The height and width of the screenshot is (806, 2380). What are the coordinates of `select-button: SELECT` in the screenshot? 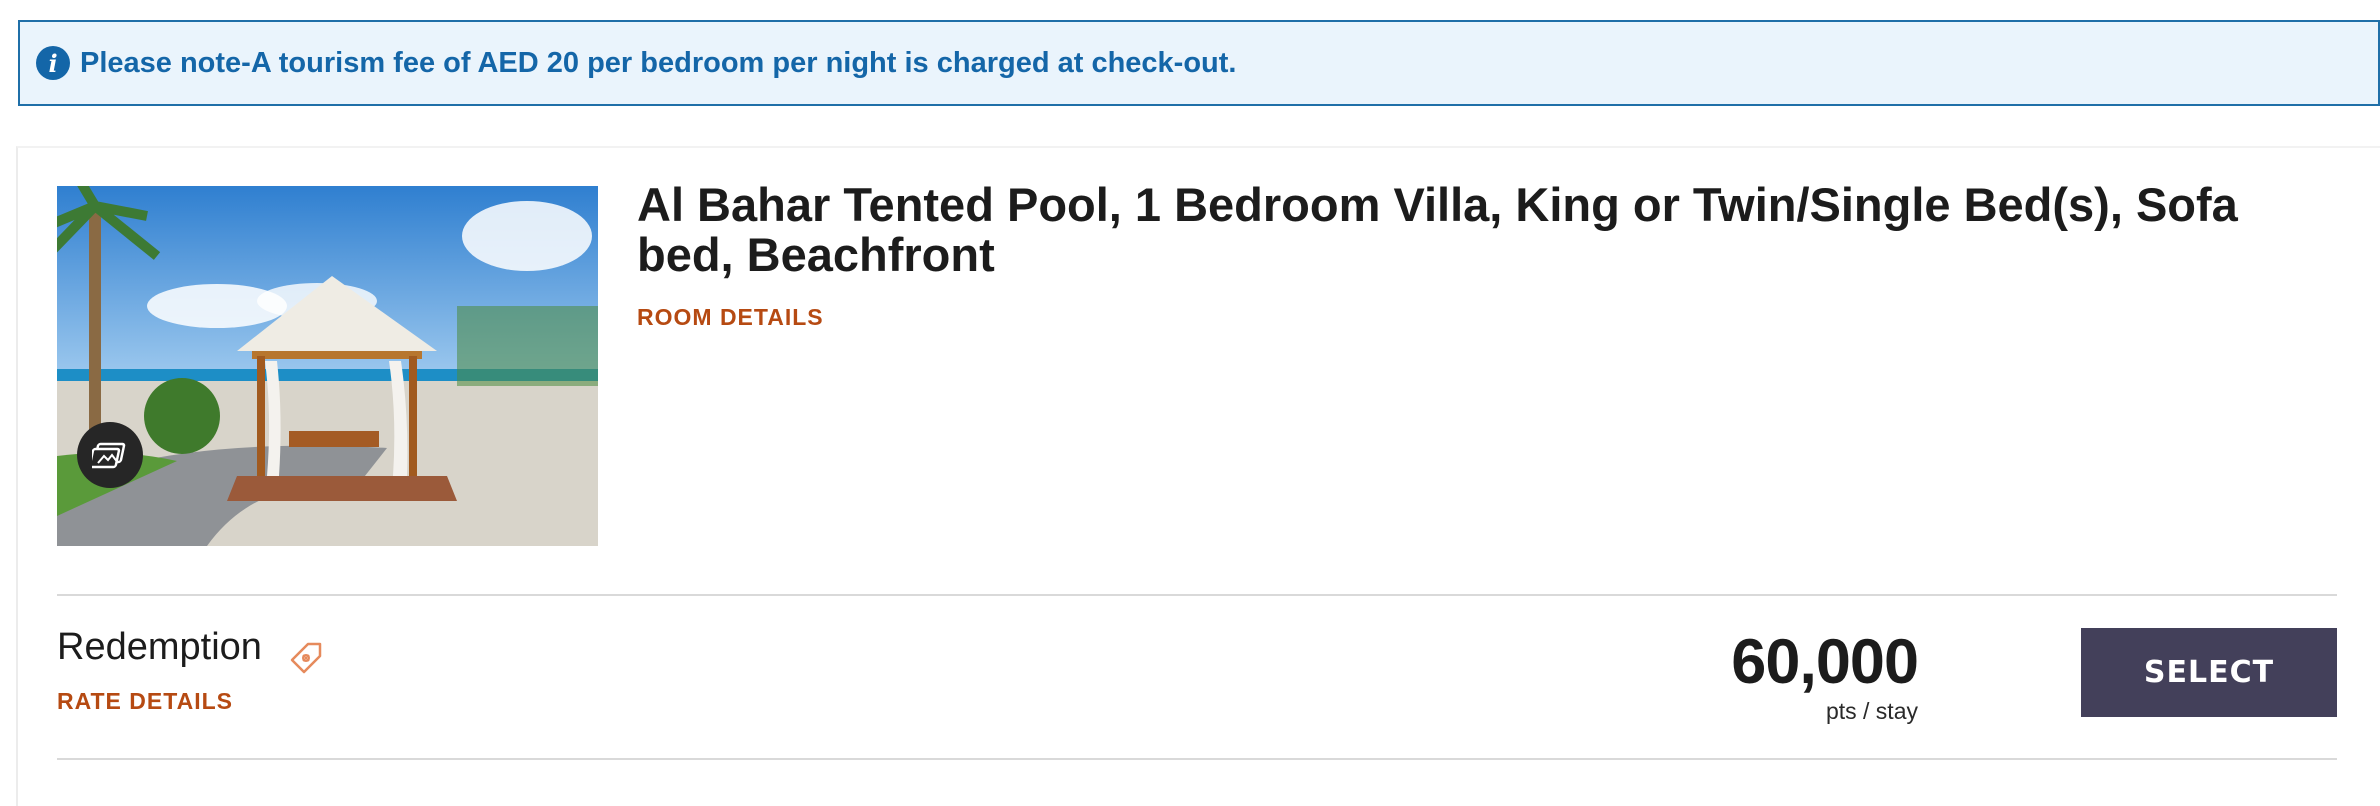 It's located at (2209, 672).